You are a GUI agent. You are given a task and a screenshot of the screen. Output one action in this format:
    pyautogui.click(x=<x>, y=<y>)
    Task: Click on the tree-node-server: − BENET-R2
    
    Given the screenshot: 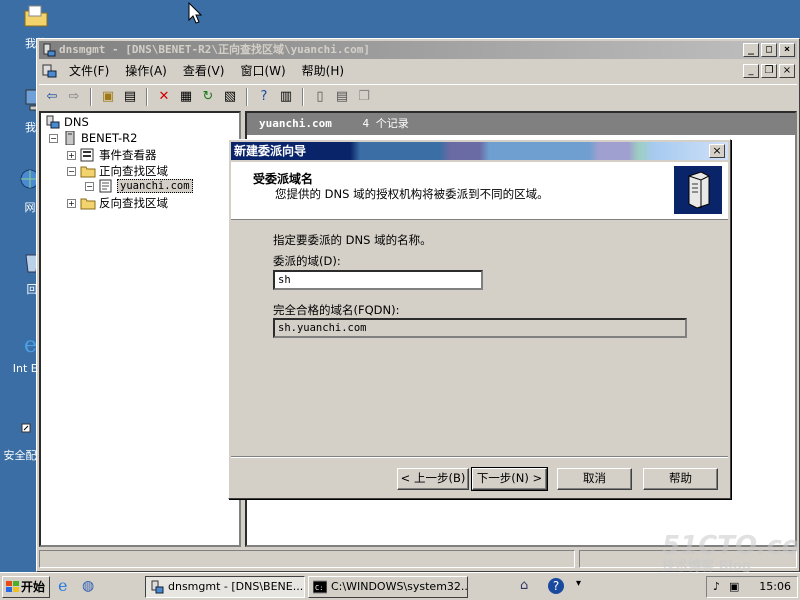 What is the action you would take?
    pyautogui.click(x=93, y=138)
    